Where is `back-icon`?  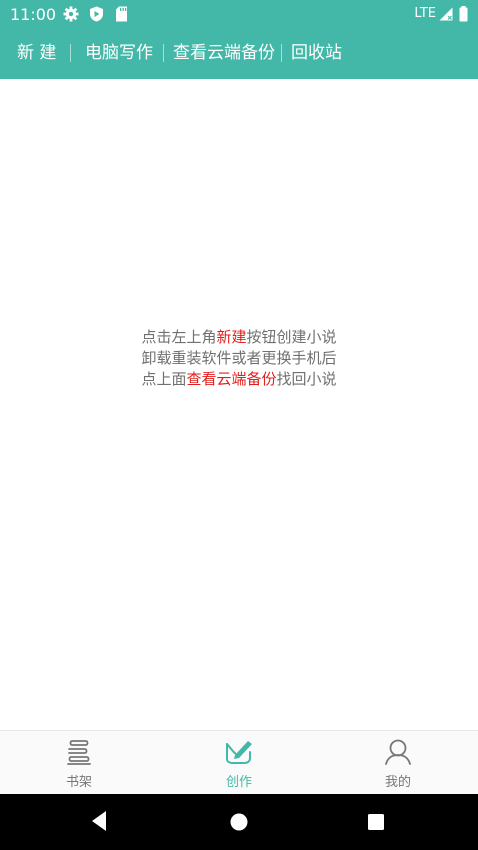 back-icon is located at coordinates (99, 821).